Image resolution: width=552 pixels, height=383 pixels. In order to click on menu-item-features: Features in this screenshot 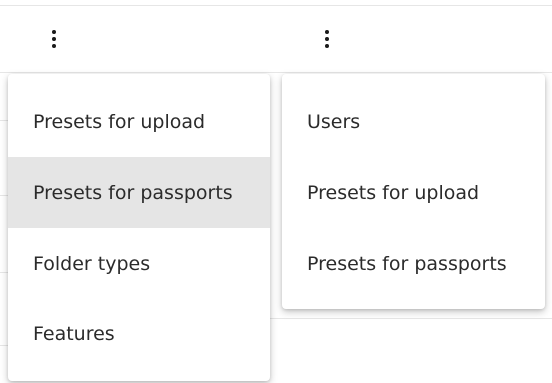, I will do `click(139, 334)`.